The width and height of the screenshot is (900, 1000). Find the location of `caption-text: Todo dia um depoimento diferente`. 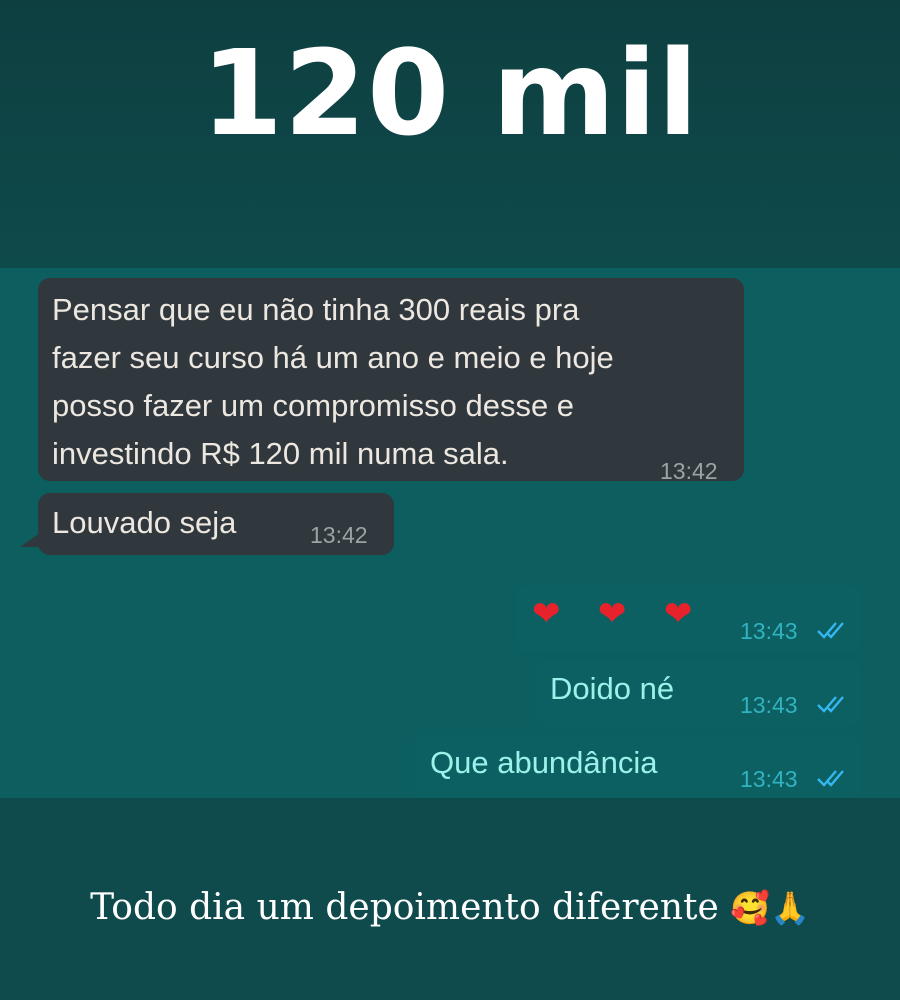

caption-text: Todo dia um depoimento diferente is located at coordinates (404, 907).